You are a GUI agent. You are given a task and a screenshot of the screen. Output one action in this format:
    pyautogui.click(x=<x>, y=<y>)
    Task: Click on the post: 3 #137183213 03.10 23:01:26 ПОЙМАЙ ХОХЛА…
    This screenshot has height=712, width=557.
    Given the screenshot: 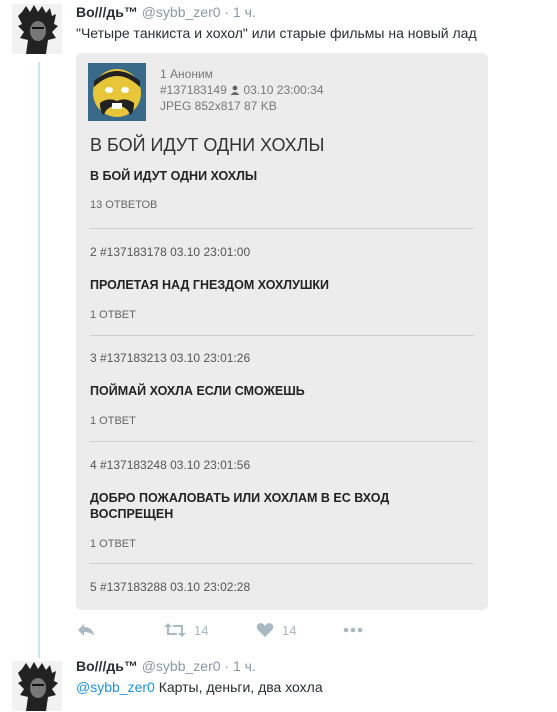 What is the action you would take?
    pyautogui.click(x=282, y=389)
    